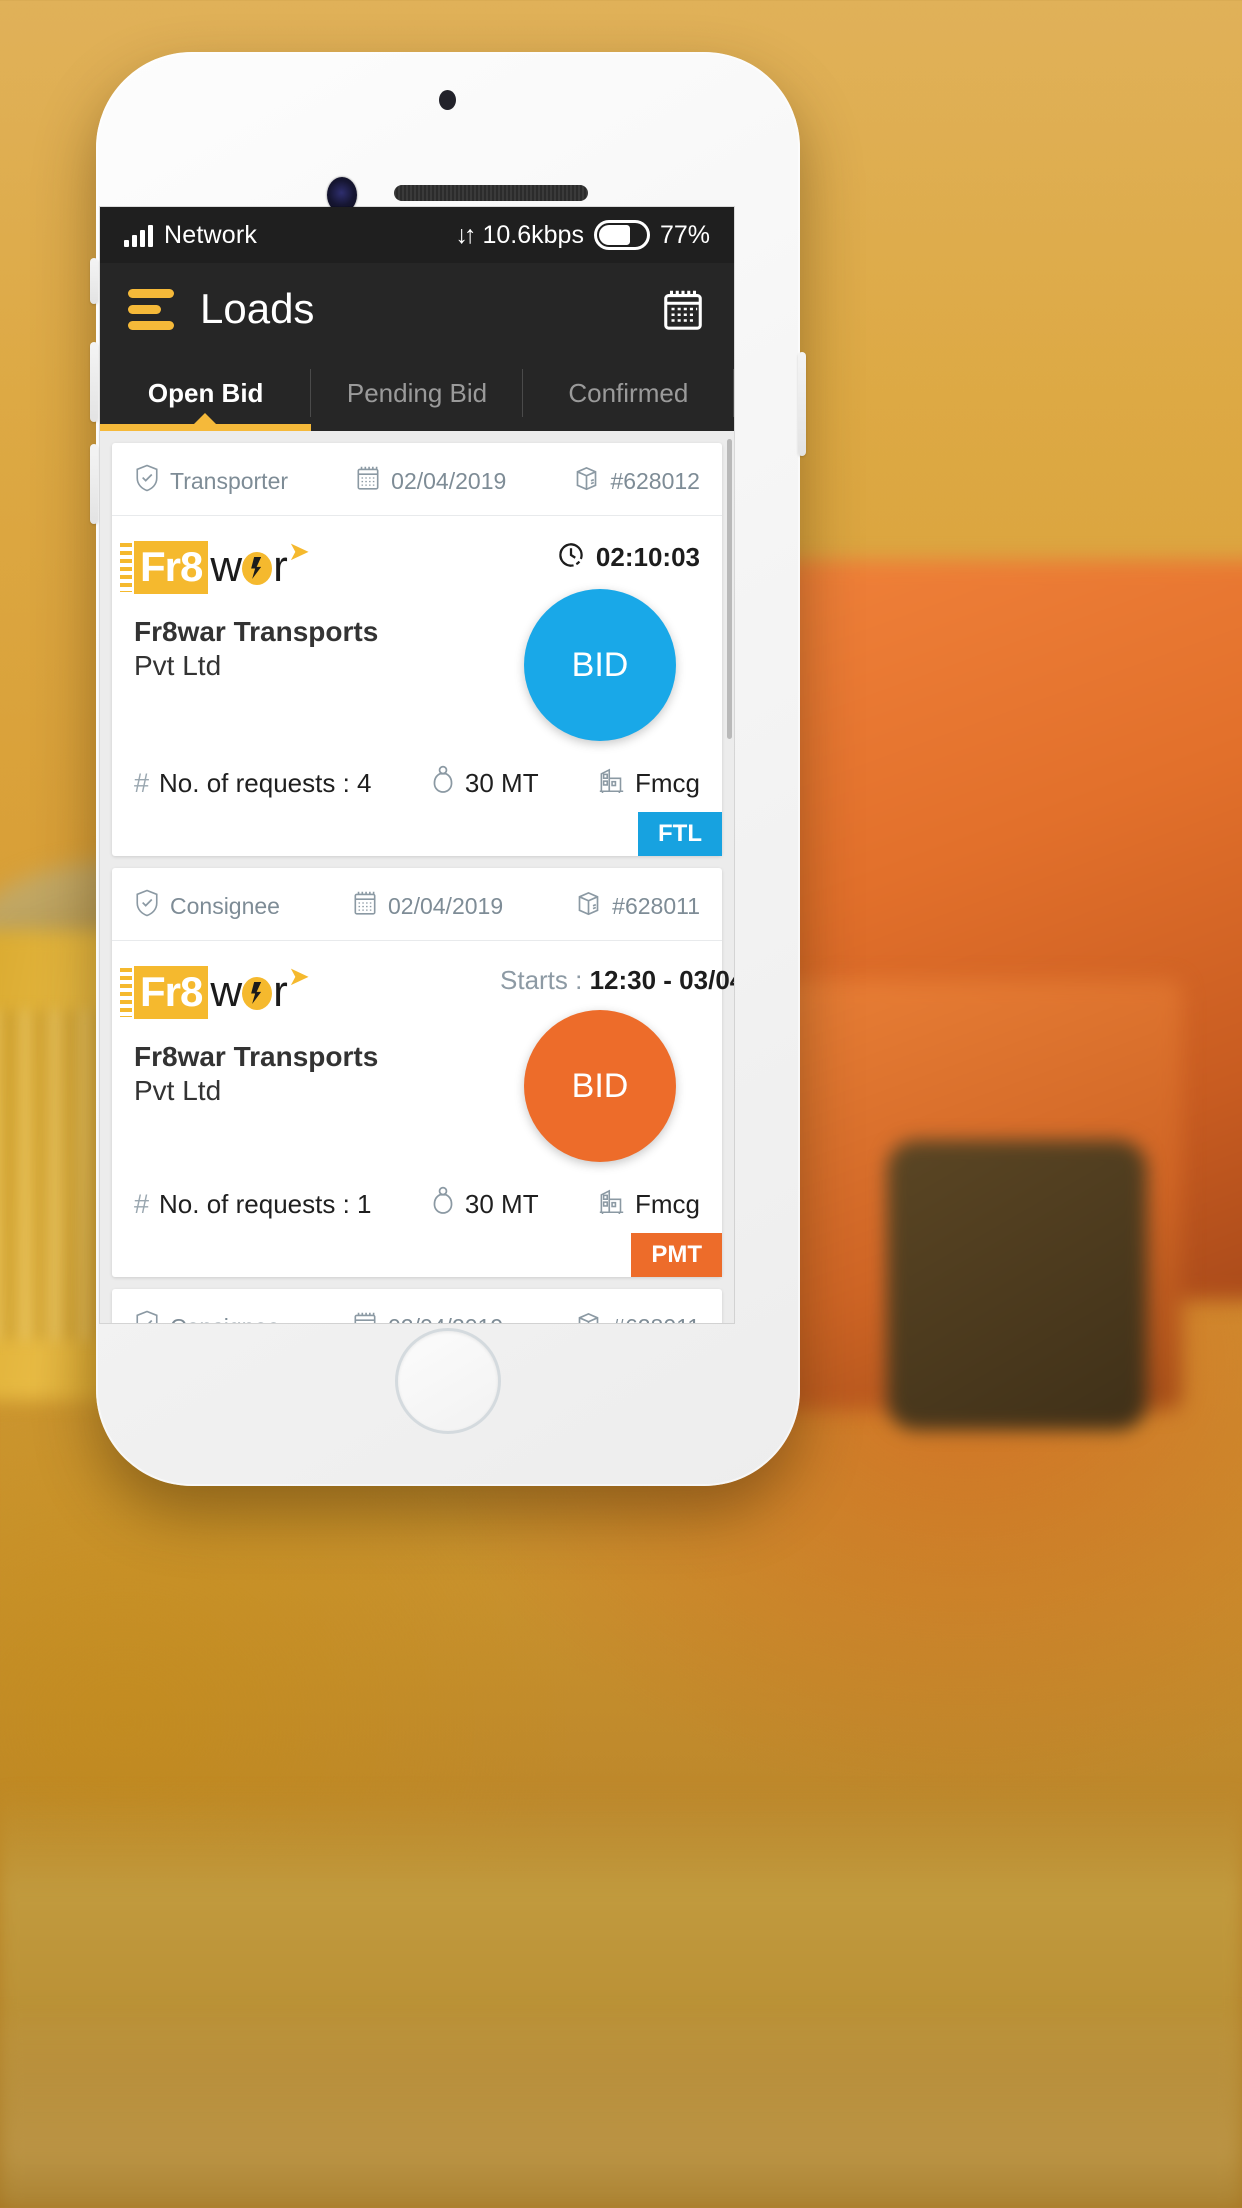 The image size is (1242, 2208). What do you see at coordinates (229, 480) in the screenshot?
I see `party-type-label: Transporter` at bounding box center [229, 480].